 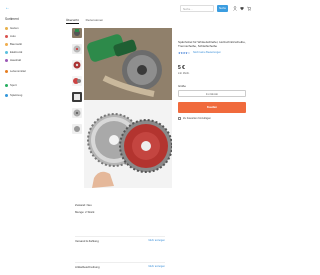 What do you see at coordinates (235, 8) in the screenshot?
I see `account-icon` at bounding box center [235, 8].